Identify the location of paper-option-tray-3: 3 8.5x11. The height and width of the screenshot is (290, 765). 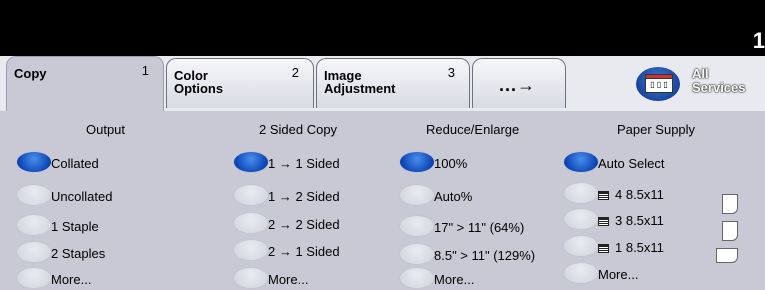
(654, 220).